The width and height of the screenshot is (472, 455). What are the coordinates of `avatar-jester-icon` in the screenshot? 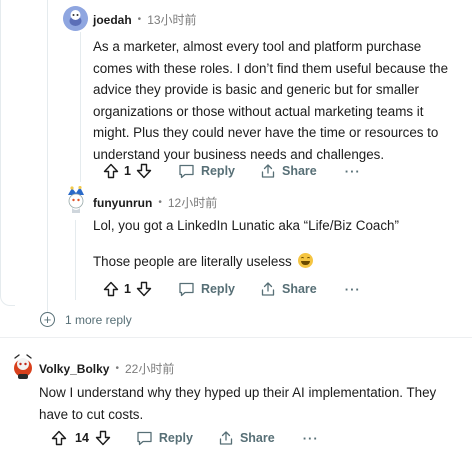 It's located at (76, 199).